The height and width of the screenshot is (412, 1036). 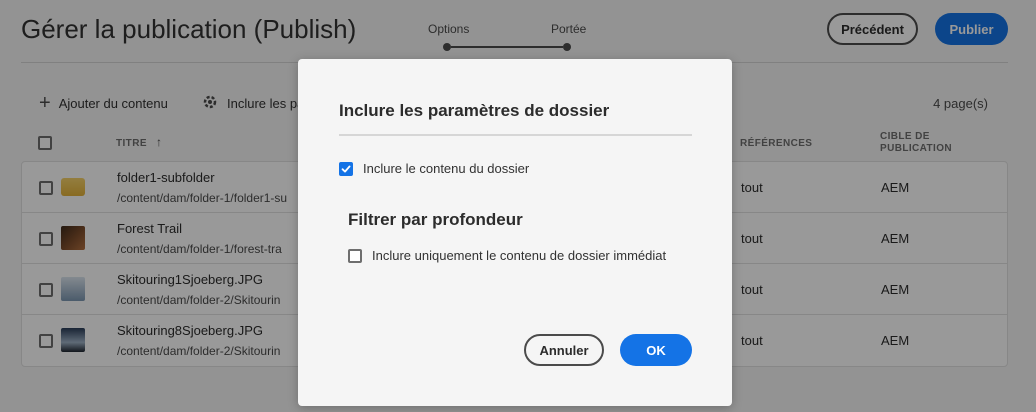 What do you see at coordinates (346, 168) in the screenshot?
I see `include-folder-content-checkbox` at bounding box center [346, 168].